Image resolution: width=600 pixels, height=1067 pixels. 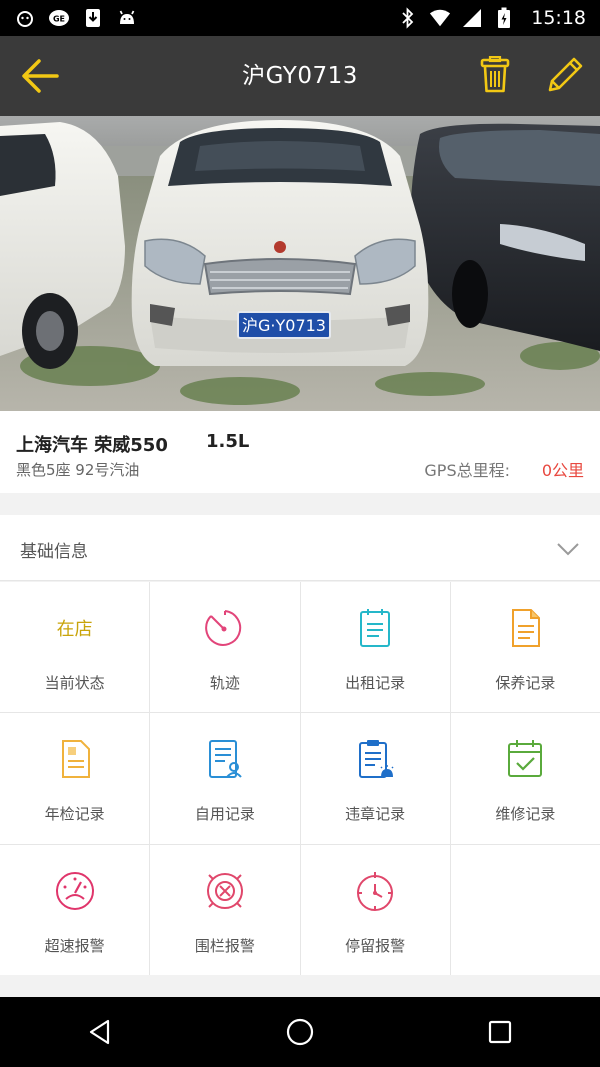 I want to click on feature-label: 当前状态, so click(x=74, y=683).